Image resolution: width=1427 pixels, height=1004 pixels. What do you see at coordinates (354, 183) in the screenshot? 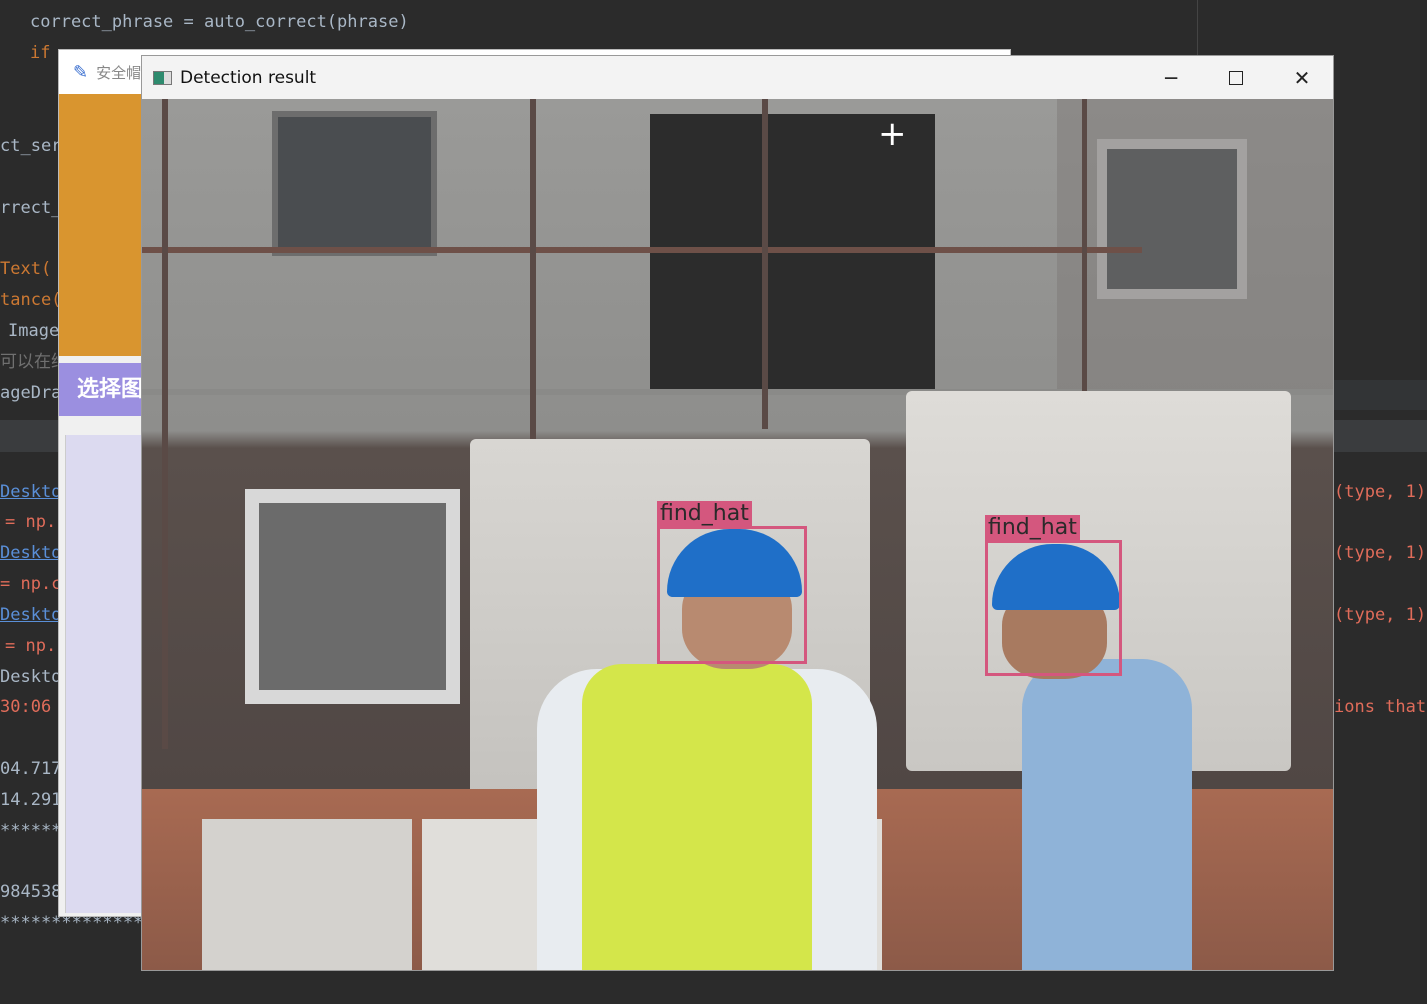
I see `window-dark` at bounding box center [354, 183].